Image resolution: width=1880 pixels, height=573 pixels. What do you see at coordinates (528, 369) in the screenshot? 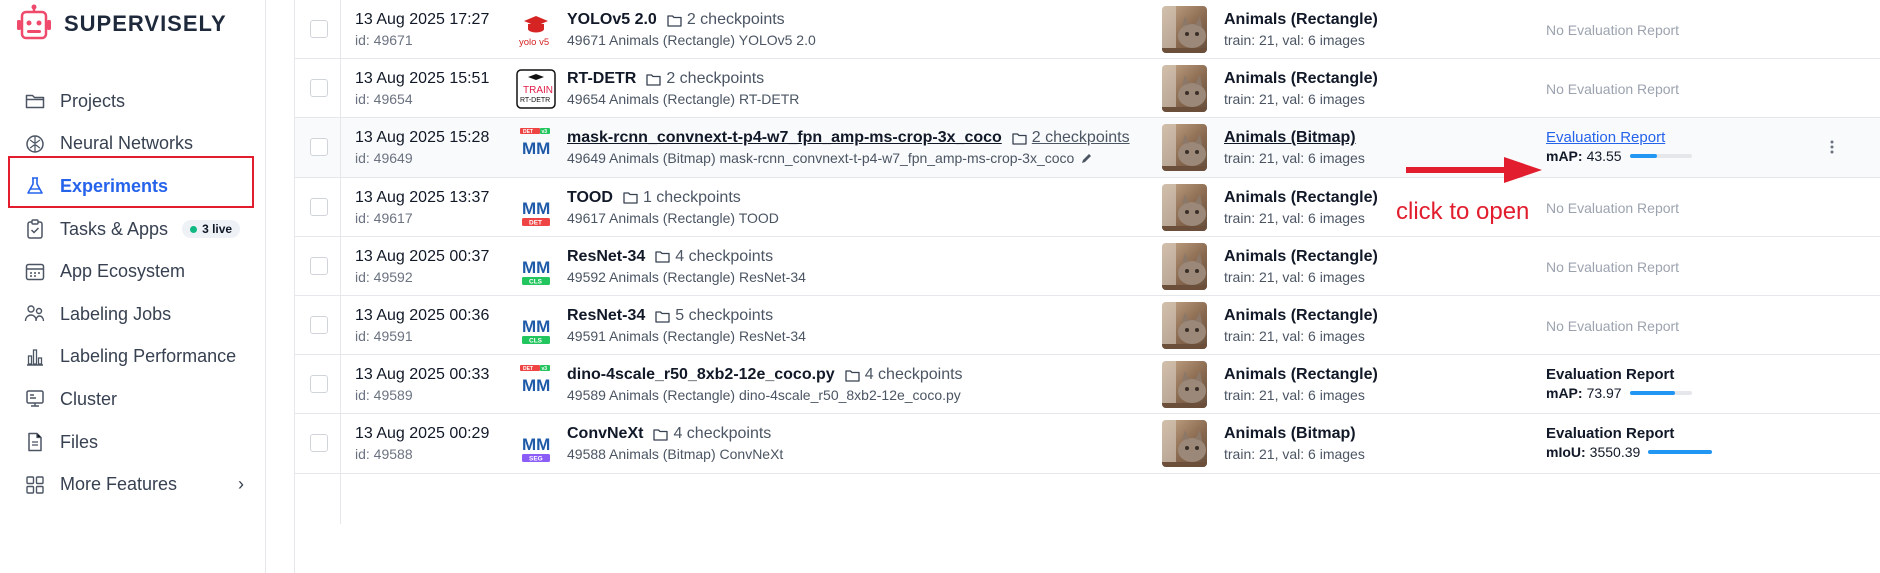
I see `svg-text: DET` at bounding box center [528, 369].